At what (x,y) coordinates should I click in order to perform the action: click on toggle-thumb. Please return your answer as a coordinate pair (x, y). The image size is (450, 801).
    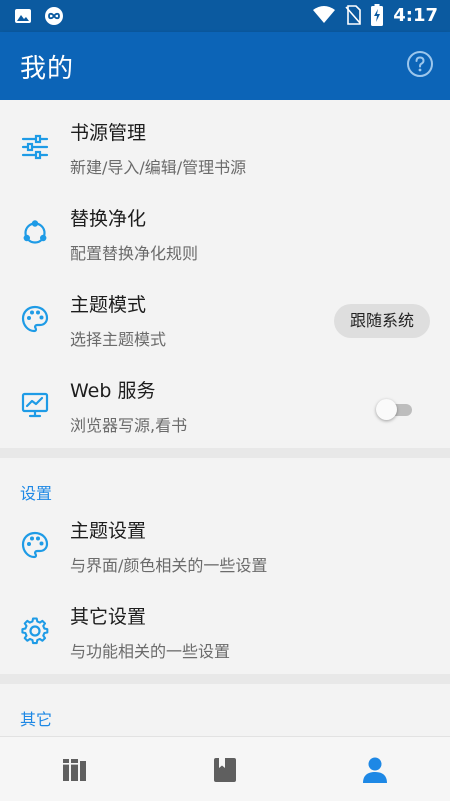
    Looking at the image, I should click on (386, 409).